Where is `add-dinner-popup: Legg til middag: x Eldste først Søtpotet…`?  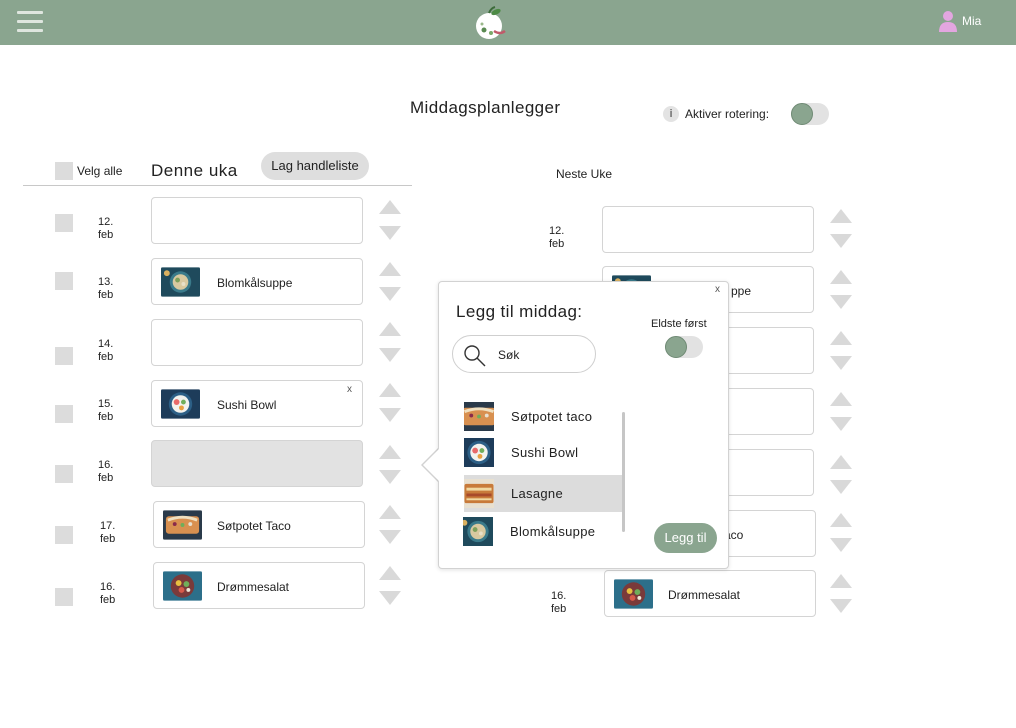
add-dinner-popup: Legg til middag: x Eldste først Søtpotet… is located at coordinates (583, 425).